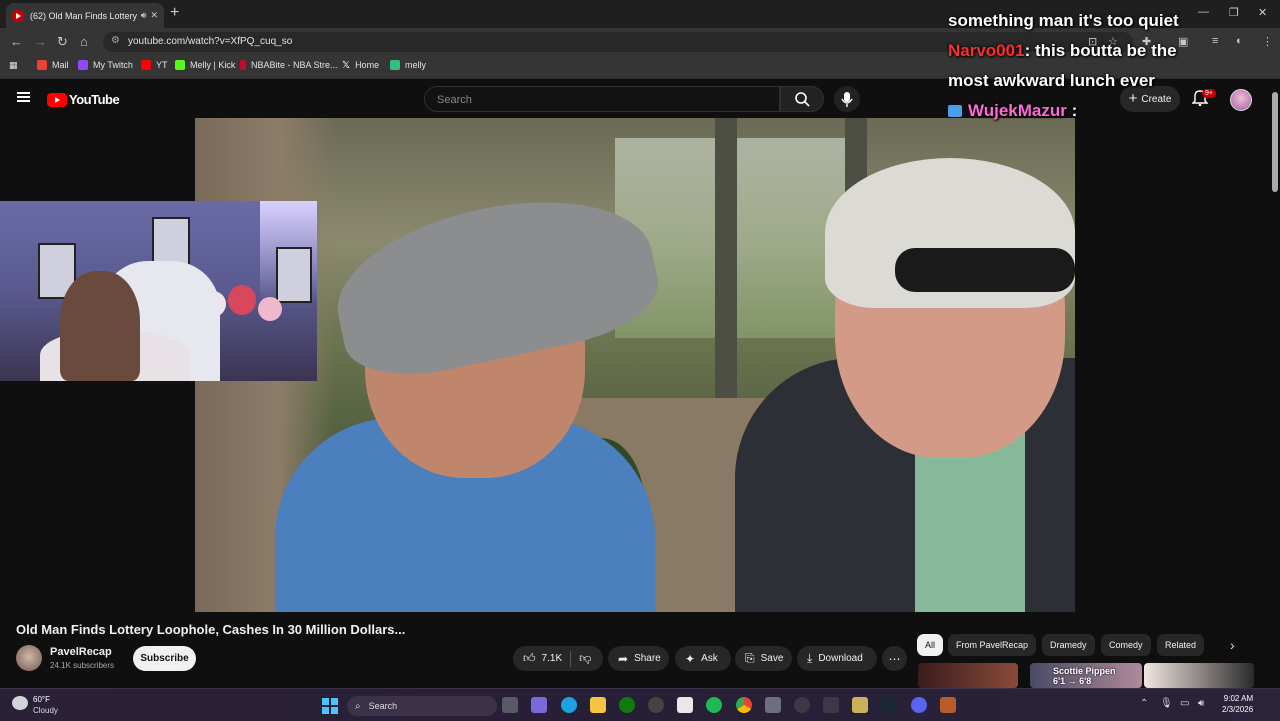 Image resolution: width=1280 pixels, height=721 pixels. I want to click on youtube-play-logo-icon, so click(57, 99).